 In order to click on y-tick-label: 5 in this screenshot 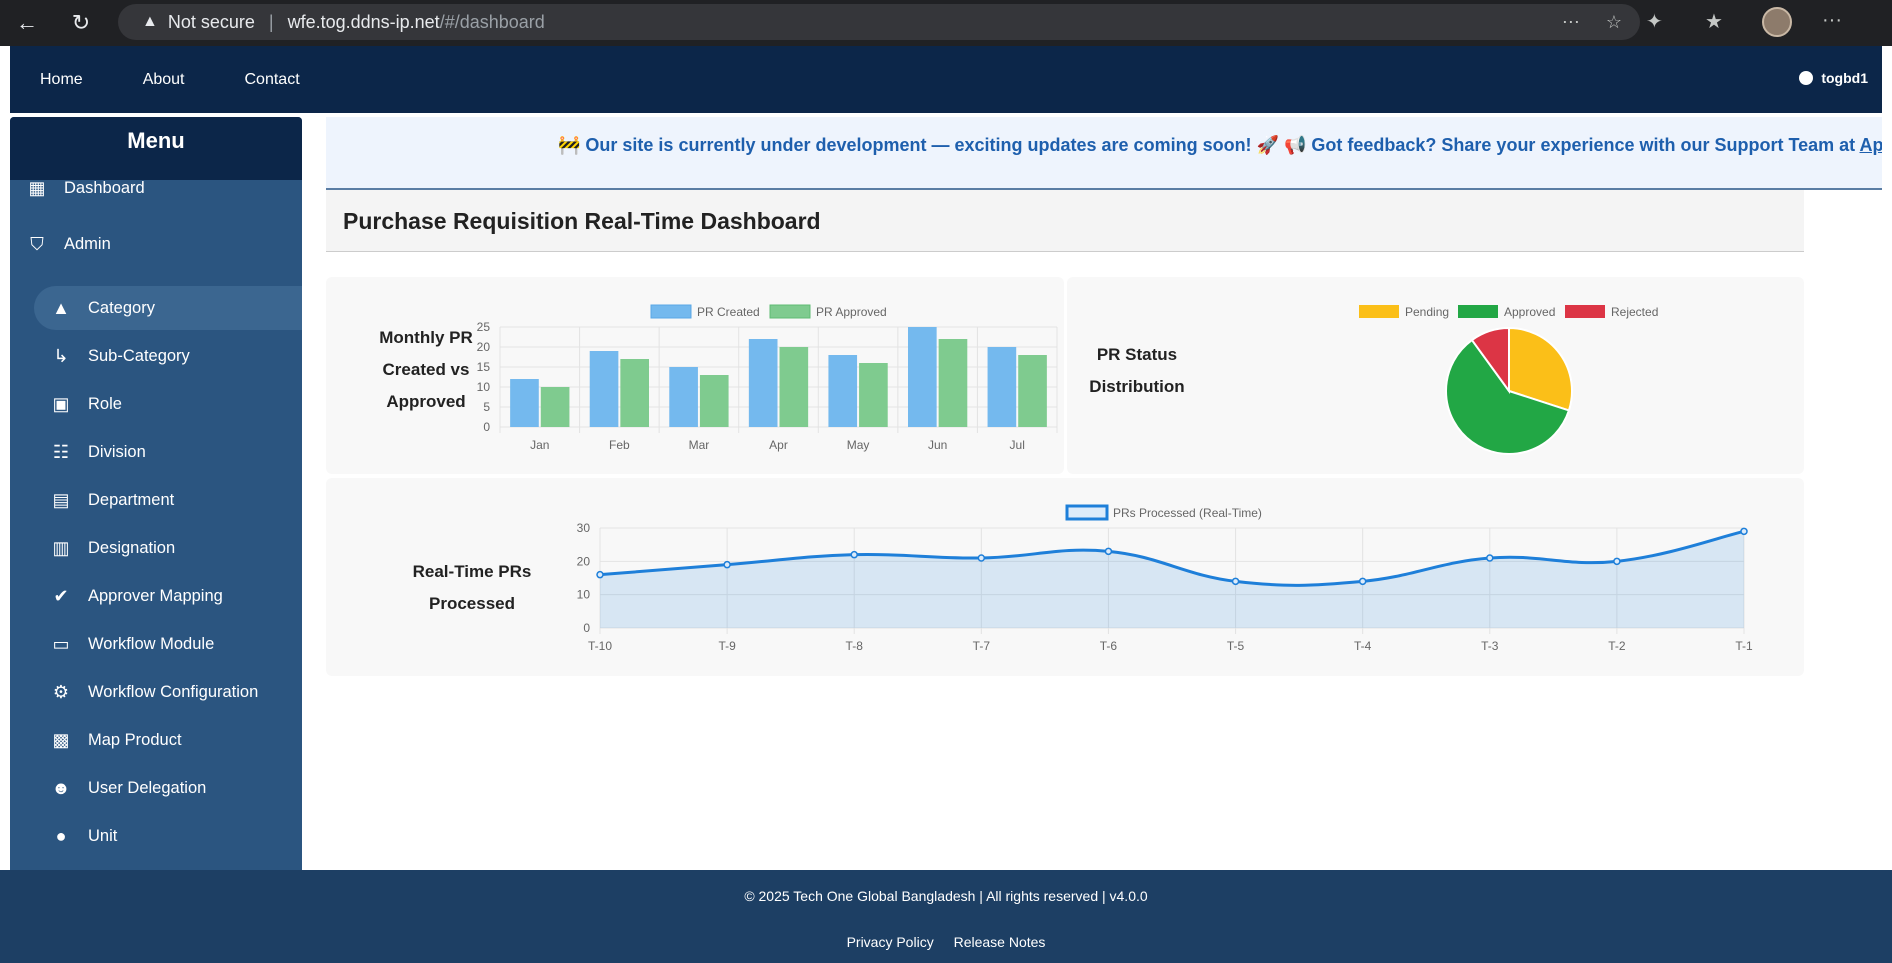, I will do `click(486, 407)`.